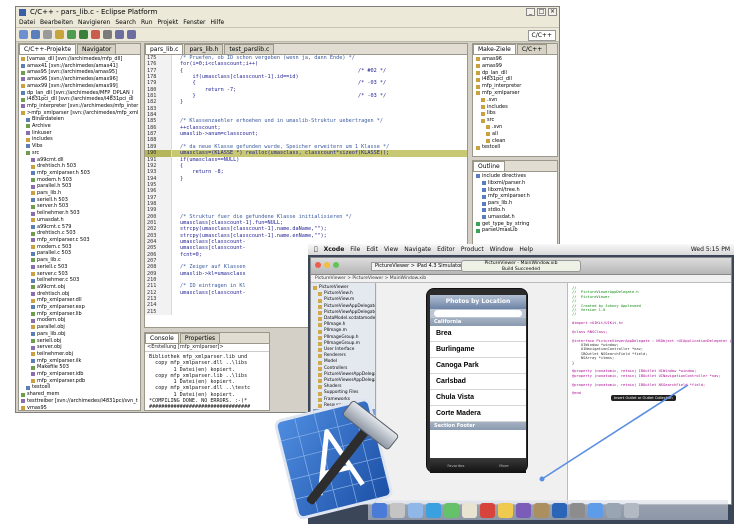  I want to click on scheme-selector: PictureViewer > iPad 4.3 Simulator, so click(419, 266).